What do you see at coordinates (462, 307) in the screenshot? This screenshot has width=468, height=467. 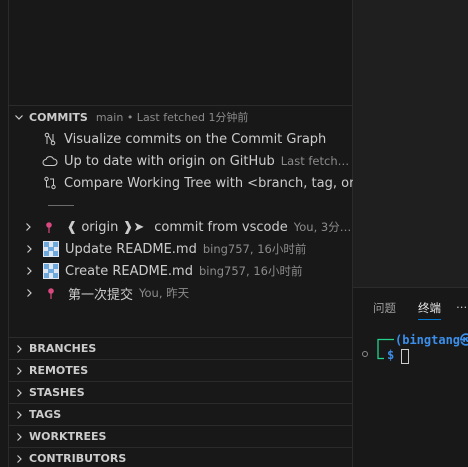 I see `more-actions-icon: ⋯` at bounding box center [462, 307].